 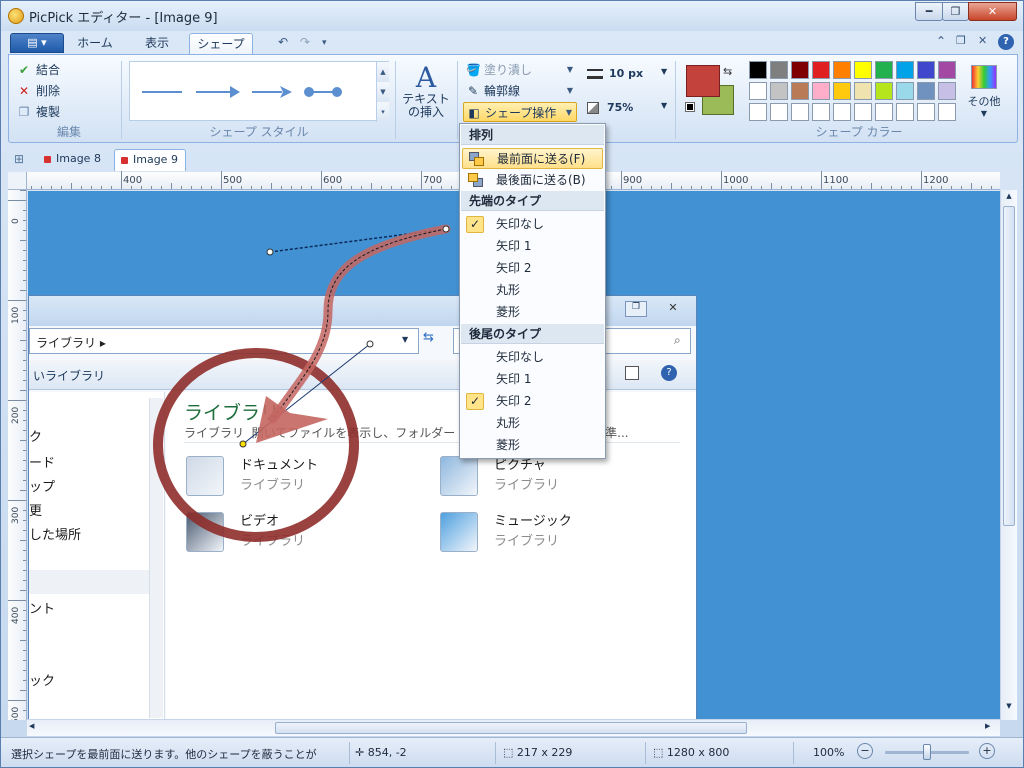 I want to click on bring-to-front-item: 最前面に送る(F), so click(x=532, y=158).